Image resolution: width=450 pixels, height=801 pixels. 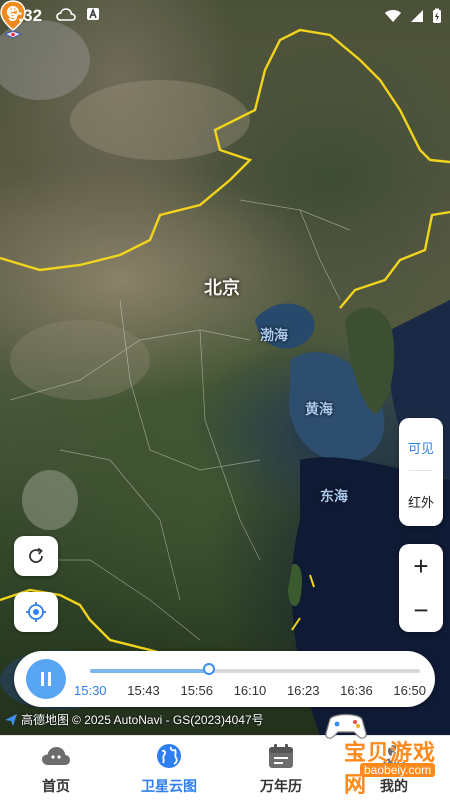 I want to click on locate-button, so click(x=36, y=612).